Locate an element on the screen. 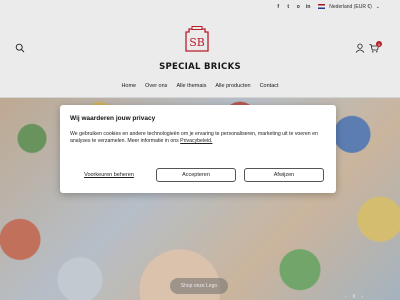 The image size is (400, 300). cookie-buttons: Voorkeuren beheren Accepteren Afwijzen is located at coordinates (198, 175).